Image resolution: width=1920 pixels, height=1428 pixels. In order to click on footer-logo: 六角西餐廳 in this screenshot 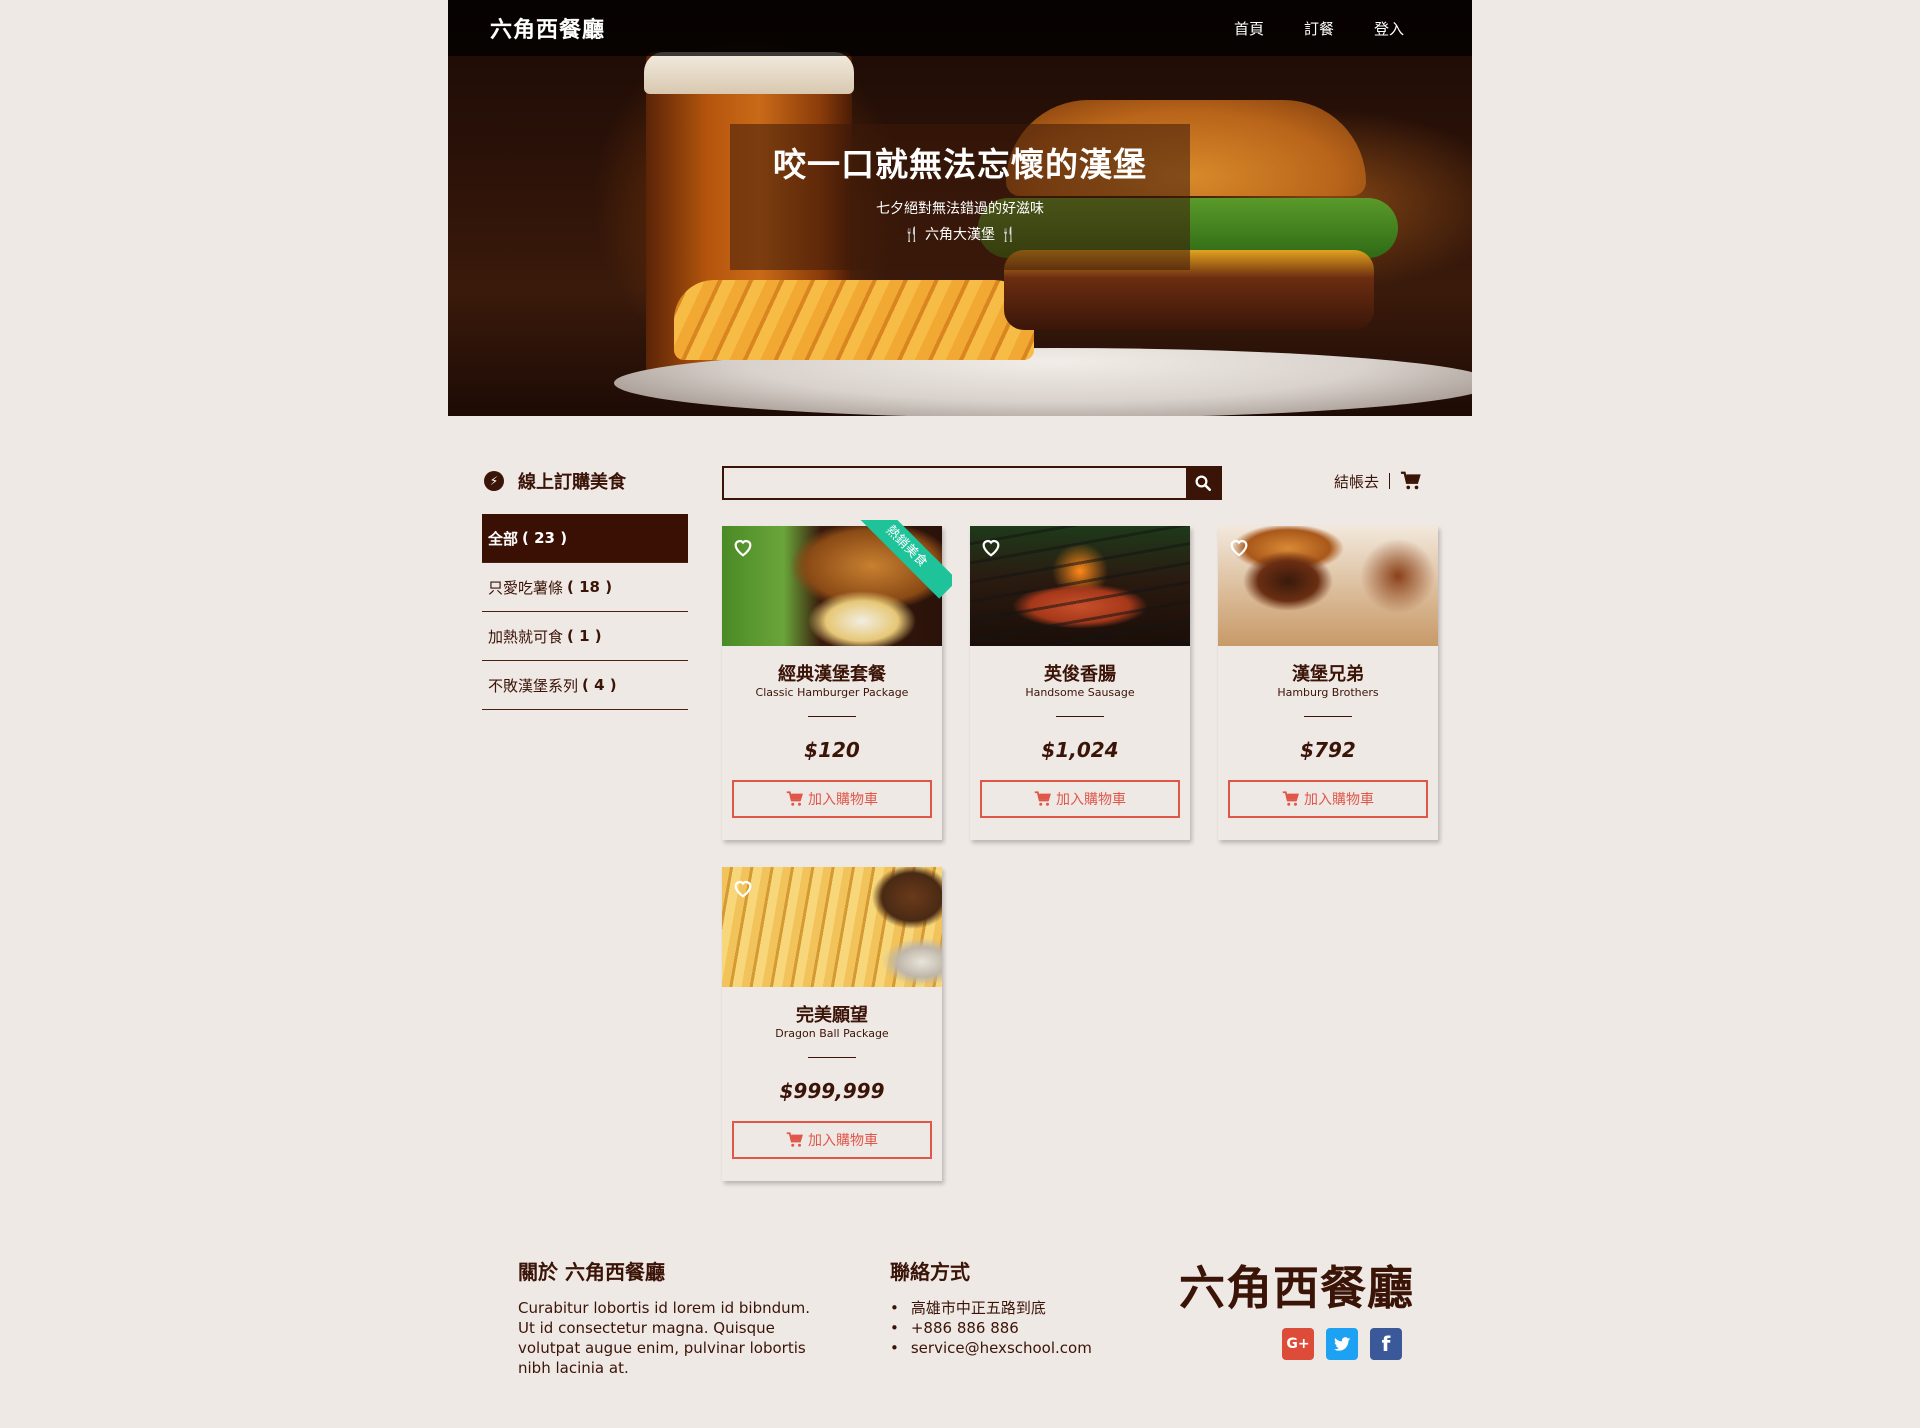, I will do `click(1296, 1288)`.